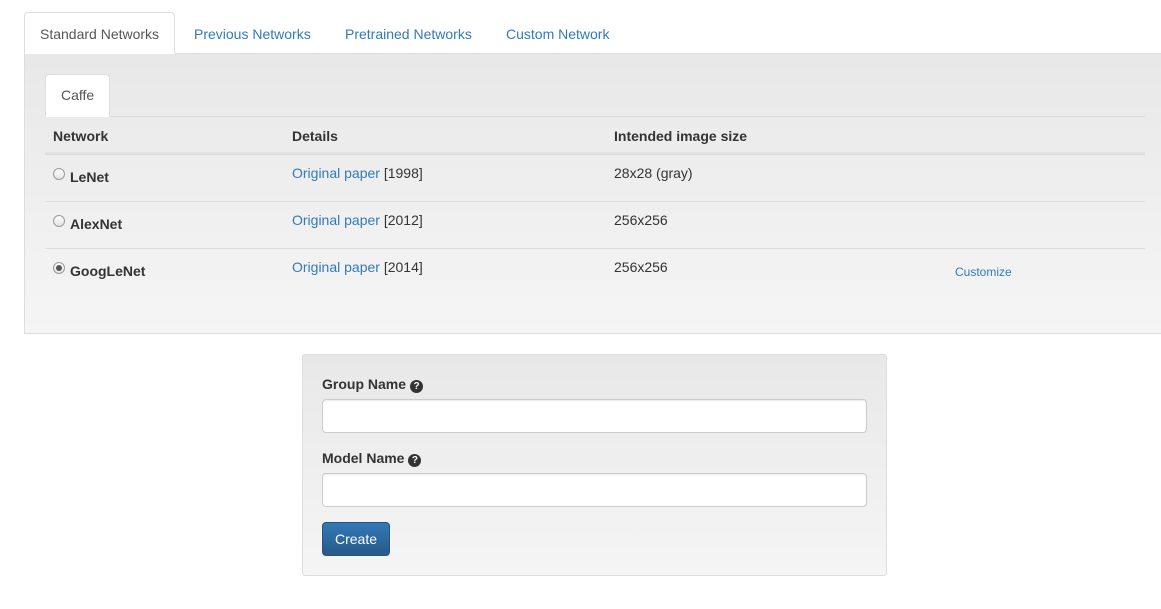  I want to click on model-name-label-text: Model Name, so click(363, 458).